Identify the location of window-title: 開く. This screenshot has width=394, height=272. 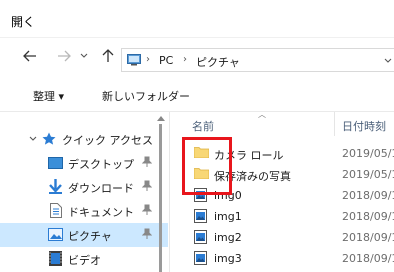
(23, 22).